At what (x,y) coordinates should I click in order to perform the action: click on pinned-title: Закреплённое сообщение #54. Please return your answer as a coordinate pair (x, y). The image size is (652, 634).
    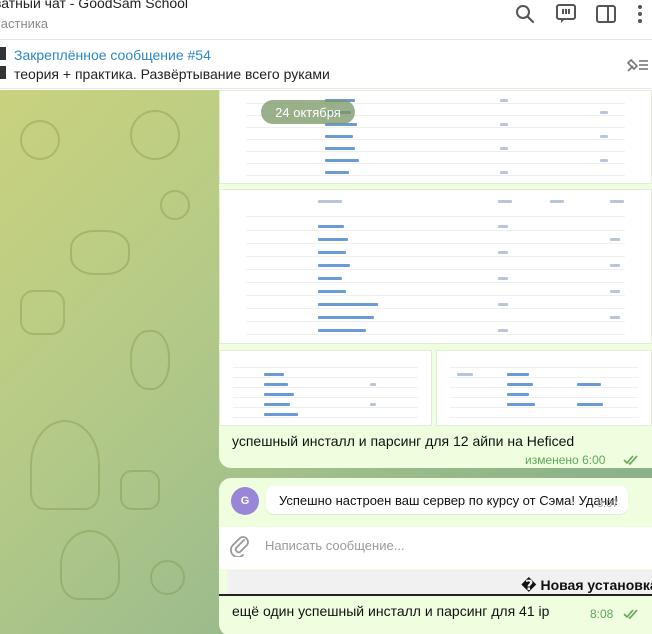
    Looking at the image, I should click on (112, 55).